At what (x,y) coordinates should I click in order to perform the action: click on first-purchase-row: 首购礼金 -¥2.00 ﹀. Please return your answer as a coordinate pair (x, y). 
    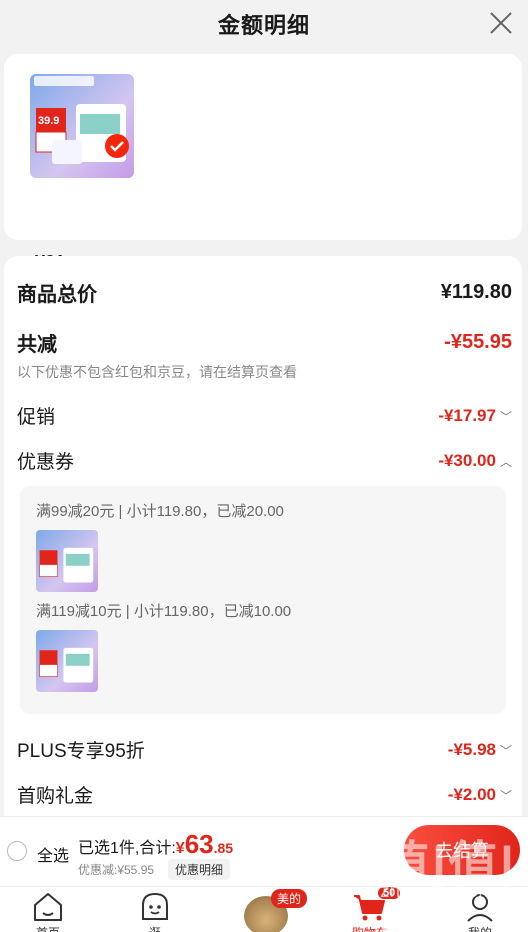
    Looking at the image, I should click on (264, 794).